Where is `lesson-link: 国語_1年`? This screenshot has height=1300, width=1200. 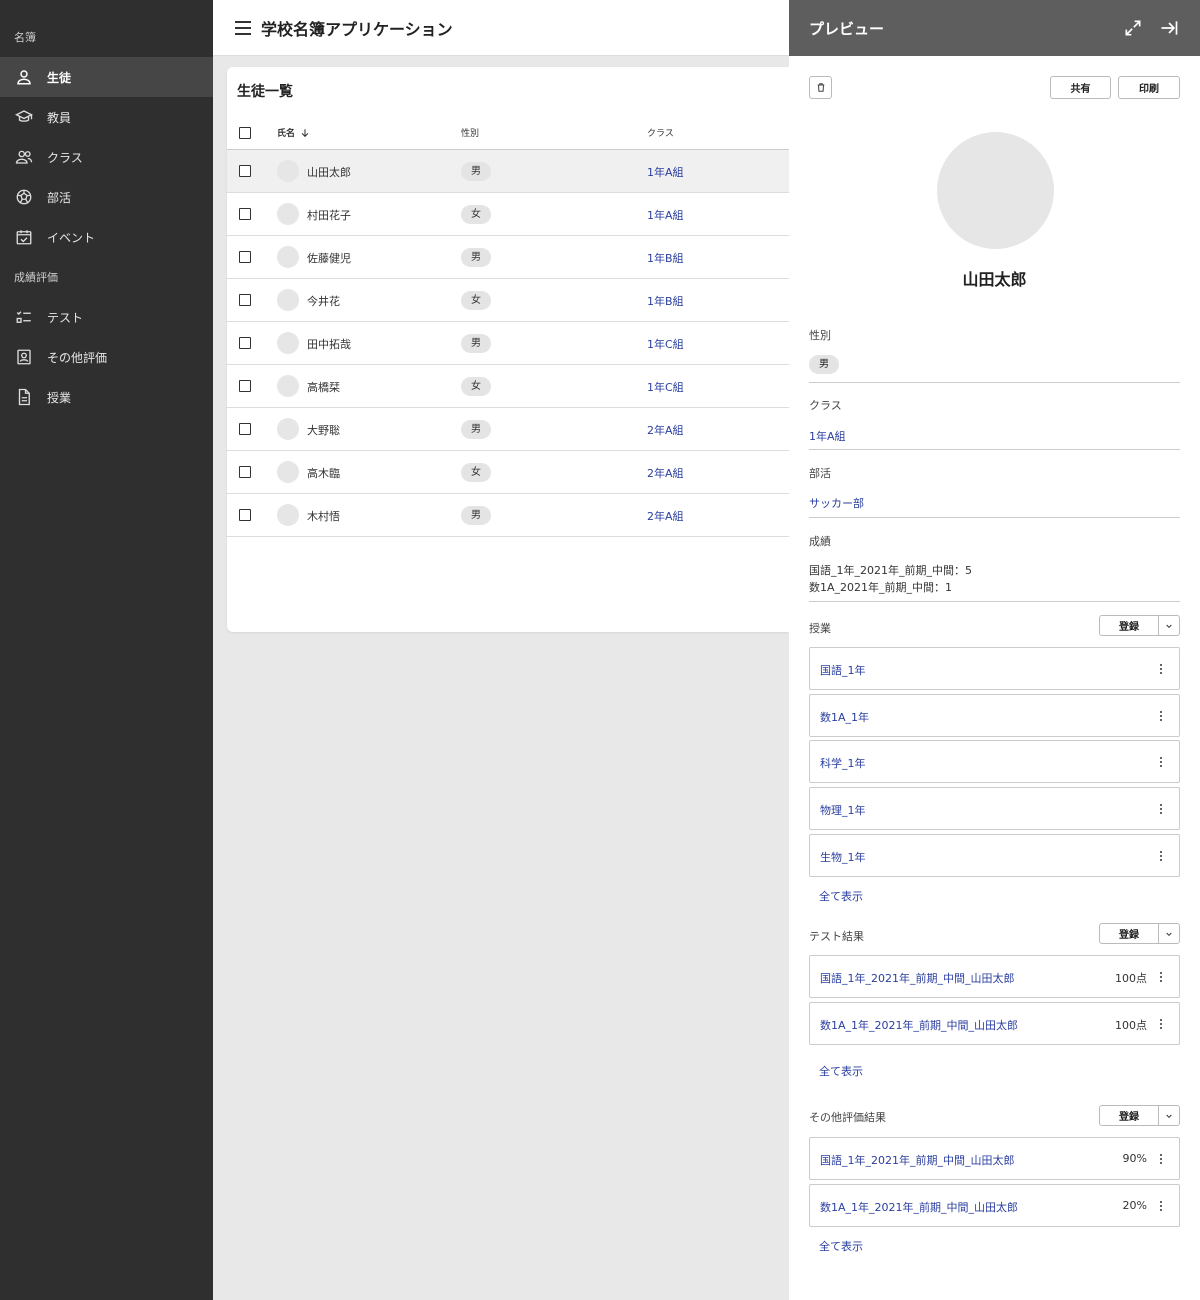
lesson-link: 国語_1年 is located at coordinates (843, 670).